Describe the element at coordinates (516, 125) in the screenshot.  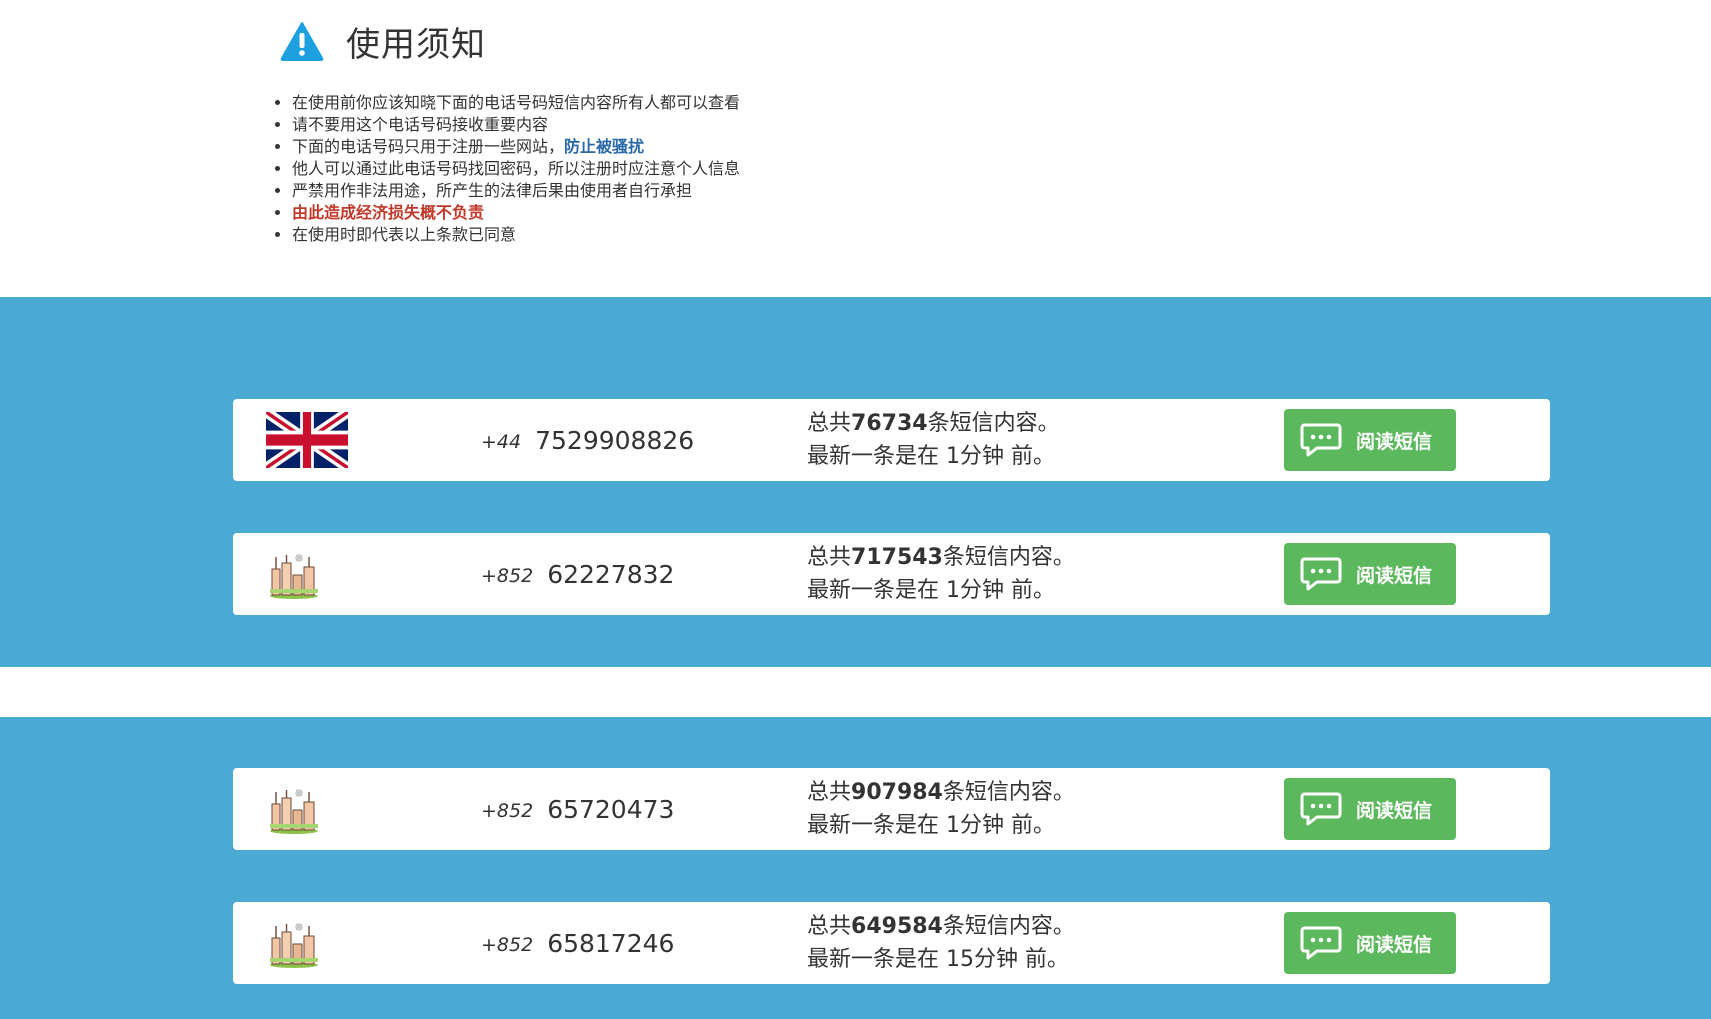
I see `notice-item: 请不要用这个电话号码接收重要内容` at that location.